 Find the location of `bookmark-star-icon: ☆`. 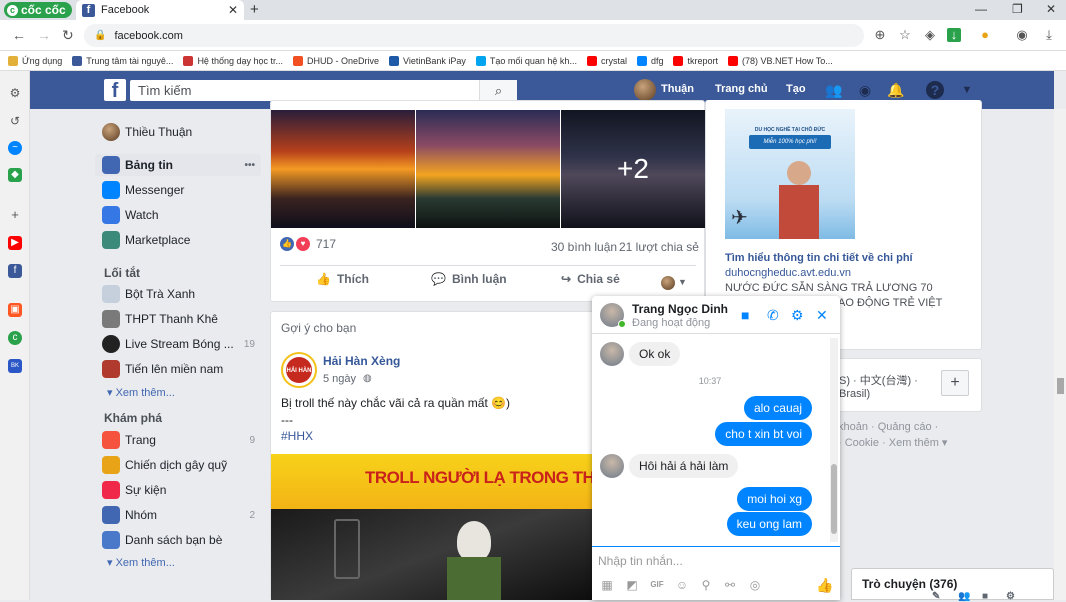

bookmark-star-icon: ☆ is located at coordinates (905, 35).